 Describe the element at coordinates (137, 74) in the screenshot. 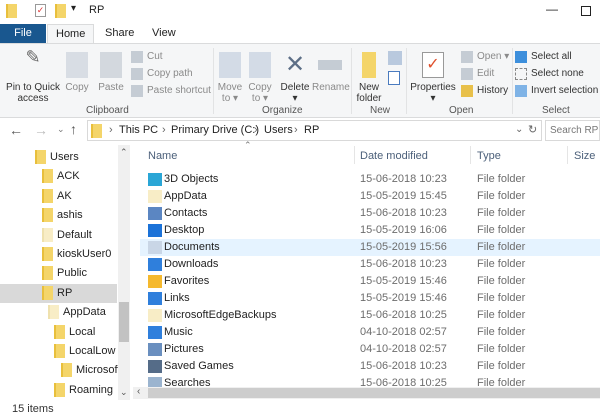

I see `copy-path-icon` at that location.